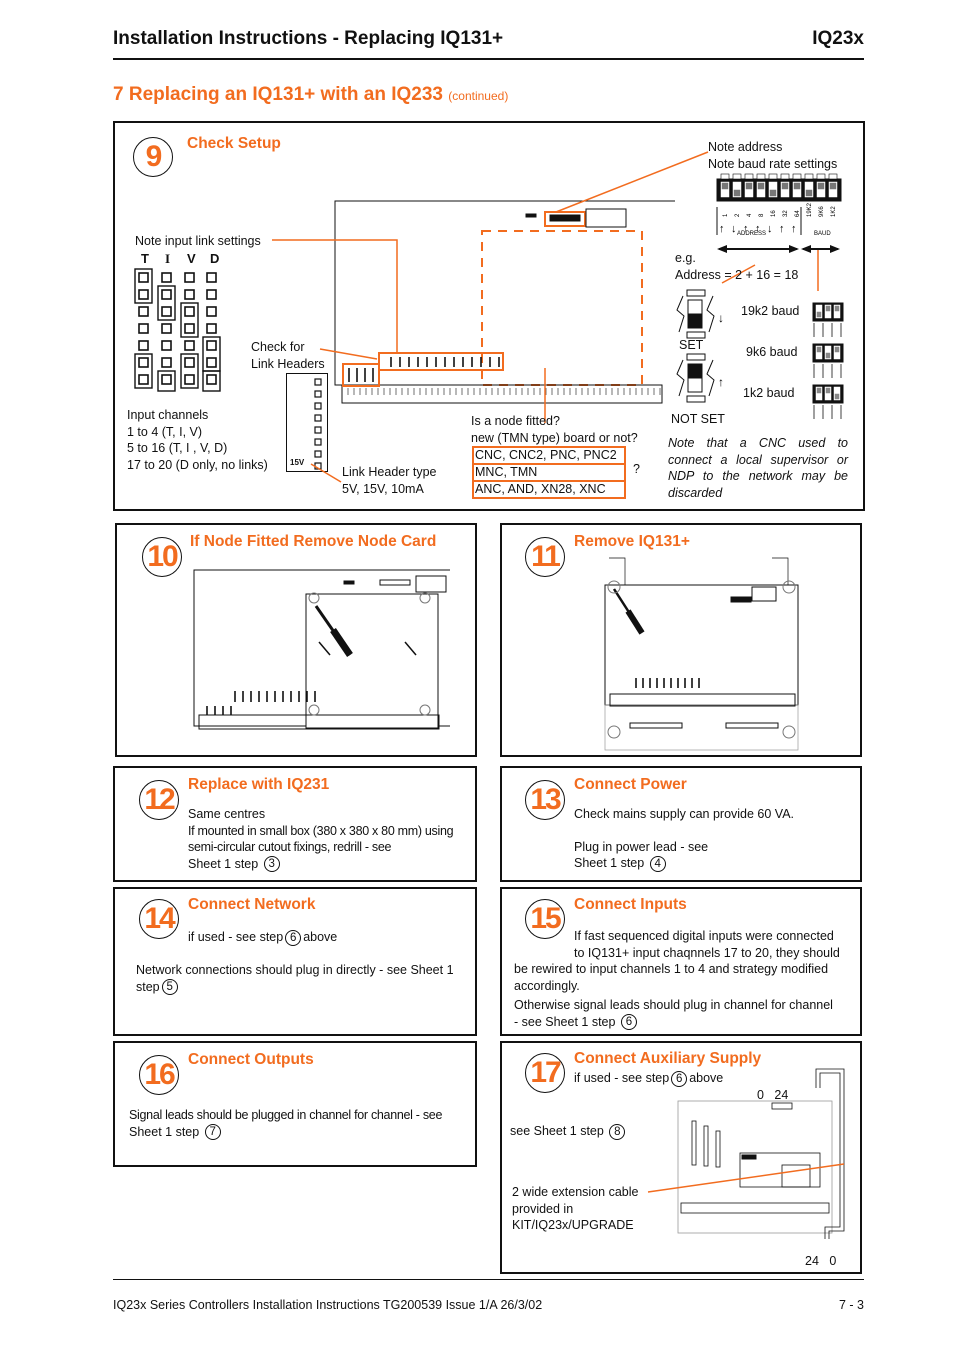 This screenshot has width=954, height=1351. Describe the element at coordinates (545, 919) in the screenshot. I see `step-number-badge: 15` at that location.